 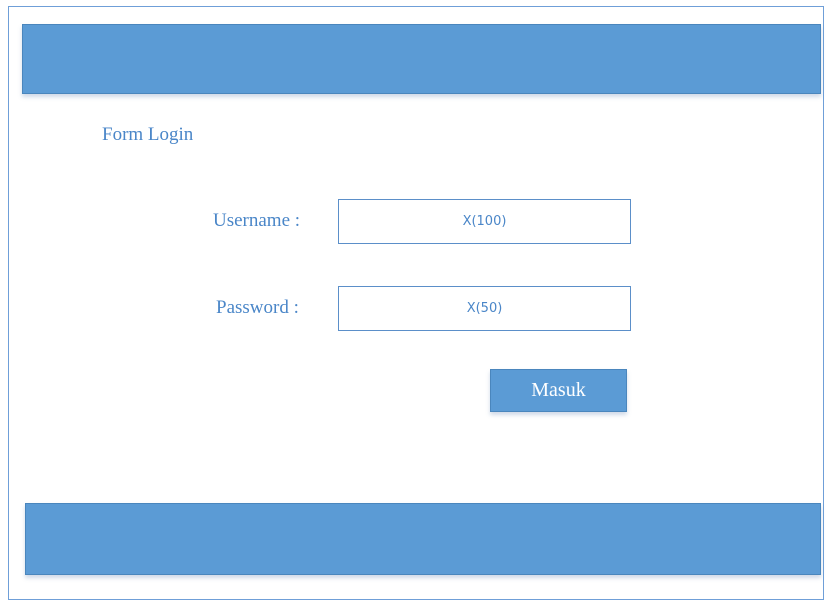 What do you see at coordinates (423, 539) in the screenshot?
I see `footer-bar` at bounding box center [423, 539].